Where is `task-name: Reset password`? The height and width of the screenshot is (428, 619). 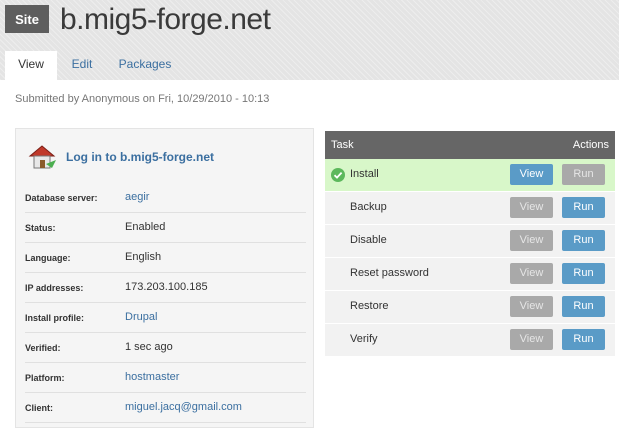 task-name: Reset password is located at coordinates (389, 273).